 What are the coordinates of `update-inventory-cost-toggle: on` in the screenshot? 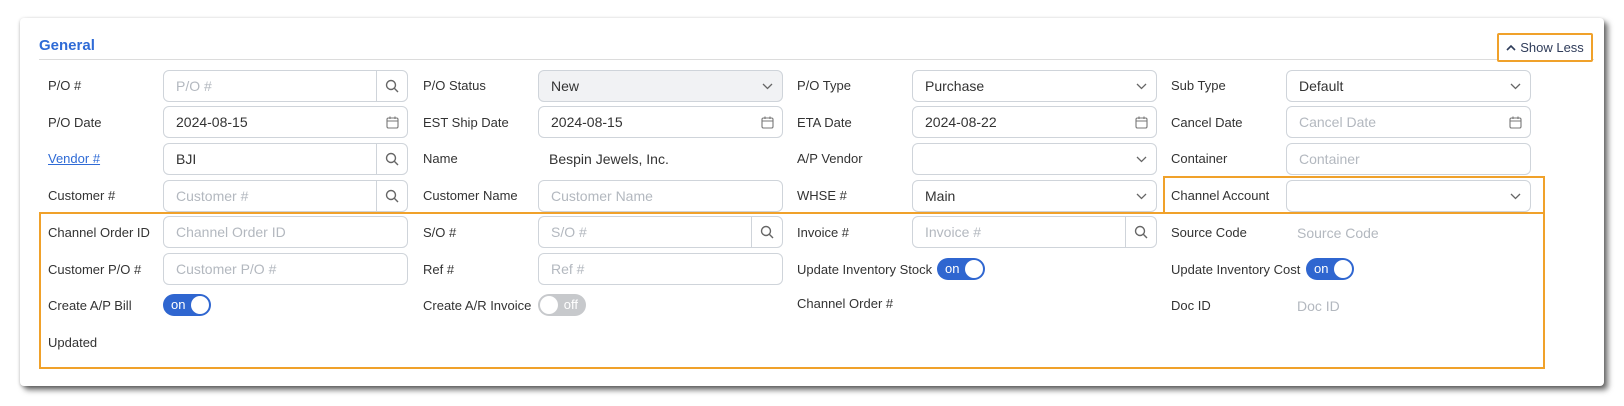 It's located at (1330, 269).